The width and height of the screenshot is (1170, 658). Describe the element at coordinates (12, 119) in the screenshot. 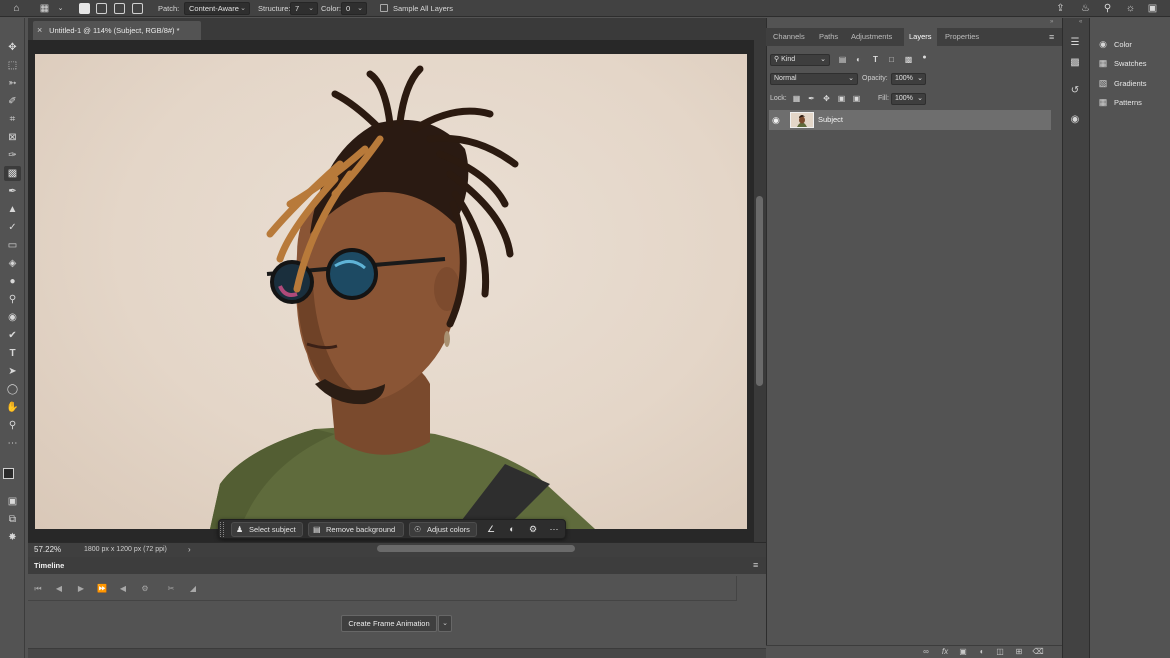

I see `crop-tool-icon: ⌗` at that location.